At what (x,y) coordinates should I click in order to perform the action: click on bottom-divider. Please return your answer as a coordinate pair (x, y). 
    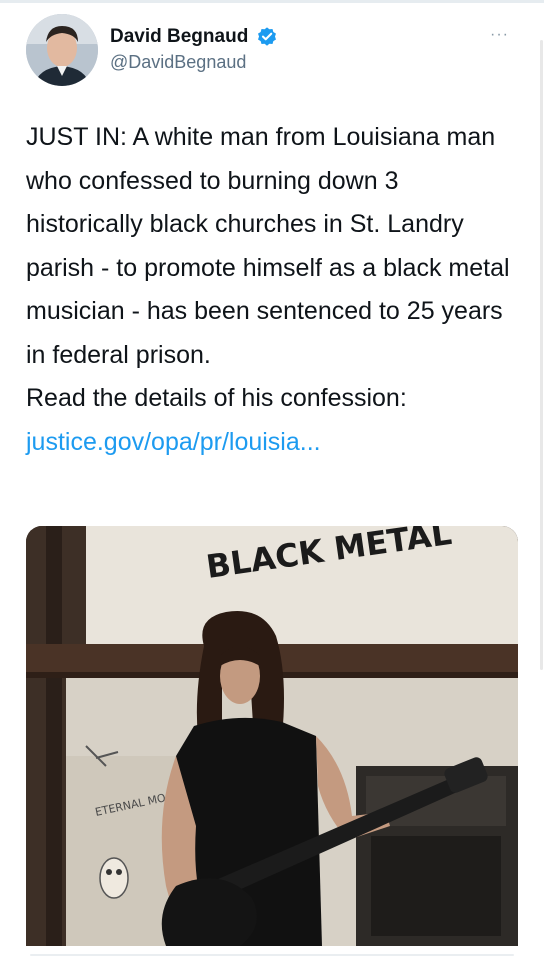
    Looking at the image, I should click on (272, 955).